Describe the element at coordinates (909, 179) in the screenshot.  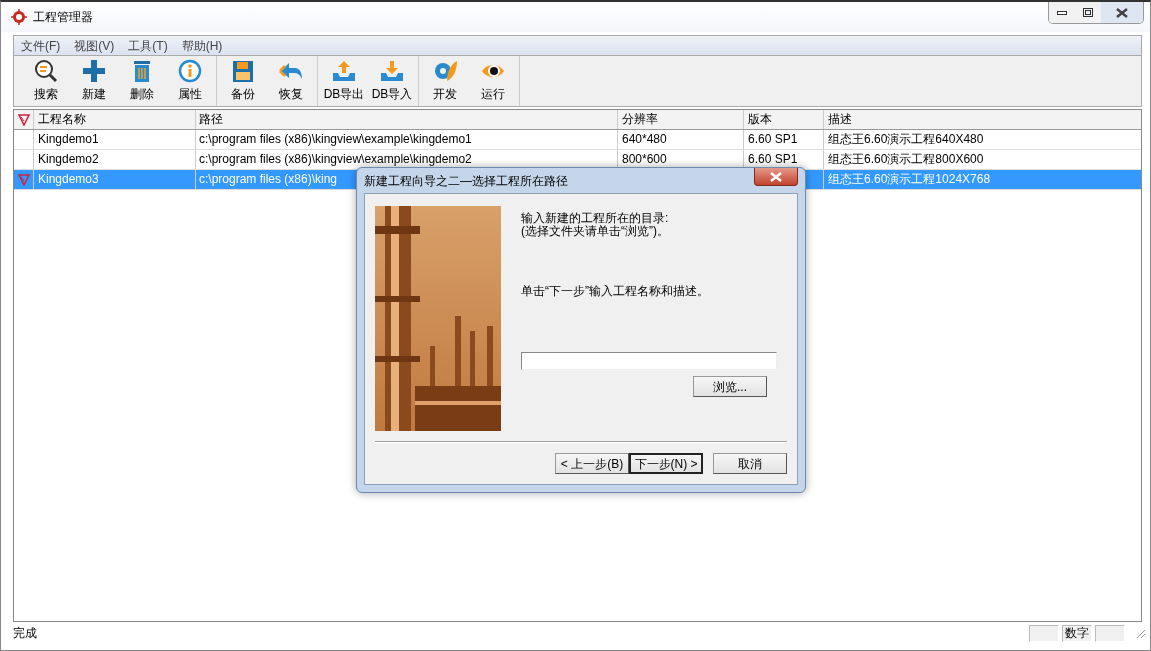
I see `table-cell: 组态王6.60演示工程1024X768` at that location.